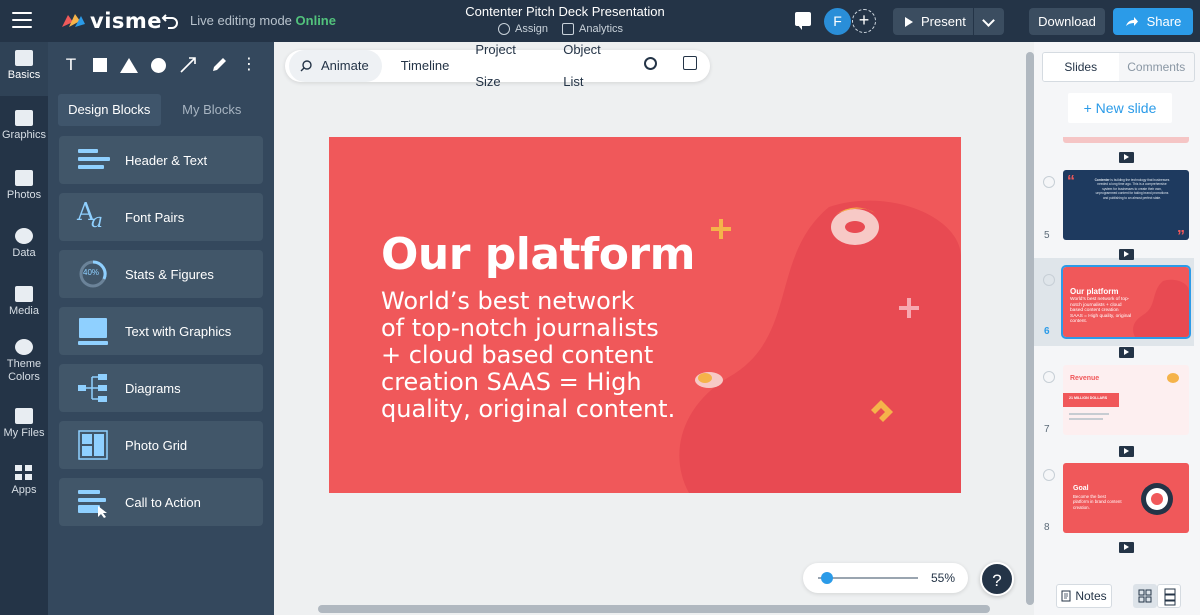 This screenshot has width=1200, height=615. I want to click on slide-number: 6, so click(1047, 331).